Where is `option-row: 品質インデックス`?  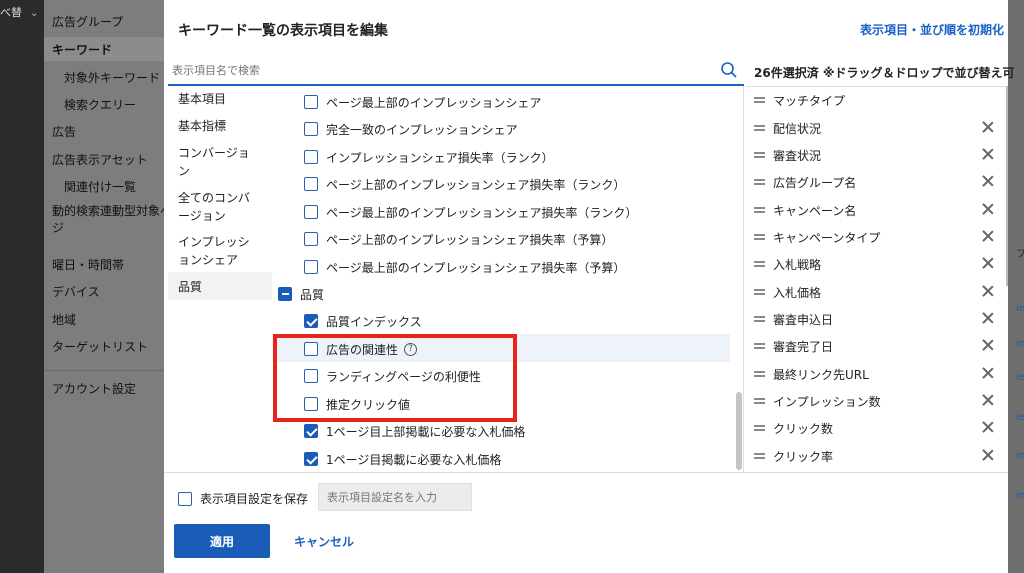
option-row: 品質インデックス is located at coordinates (363, 321).